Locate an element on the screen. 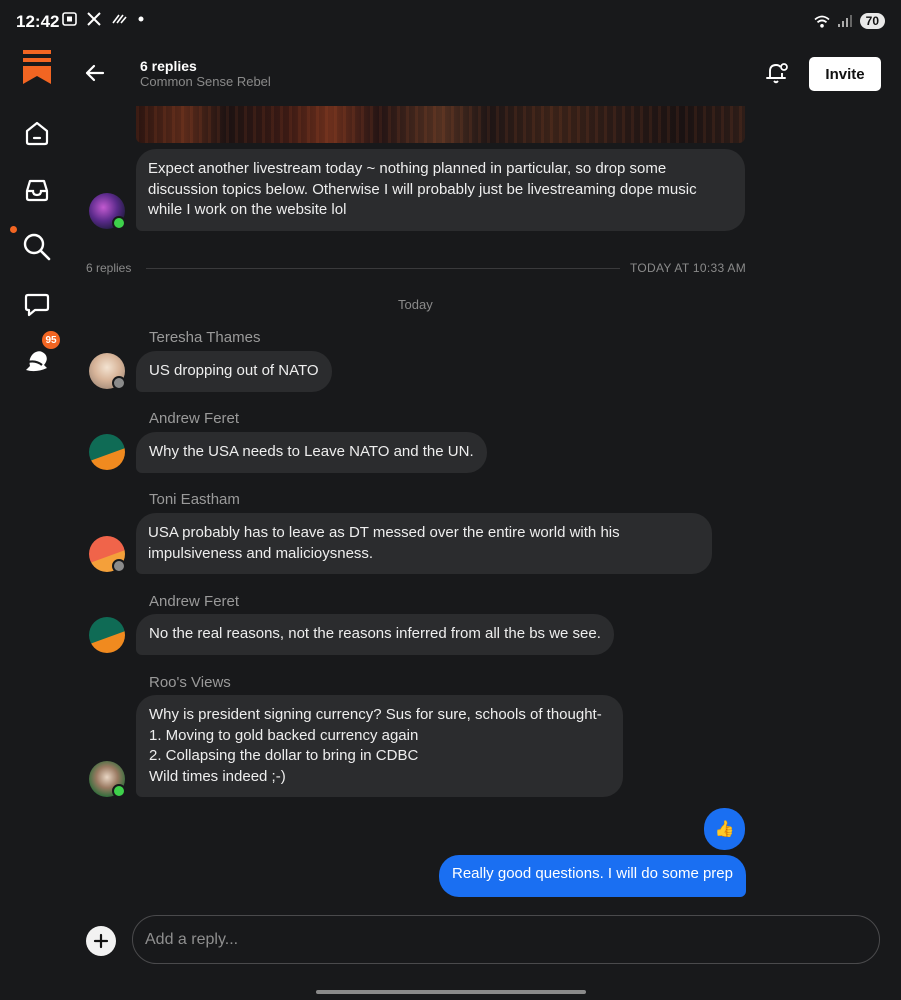 The width and height of the screenshot is (901, 1000). dot-icon is located at coordinates (141, 19).